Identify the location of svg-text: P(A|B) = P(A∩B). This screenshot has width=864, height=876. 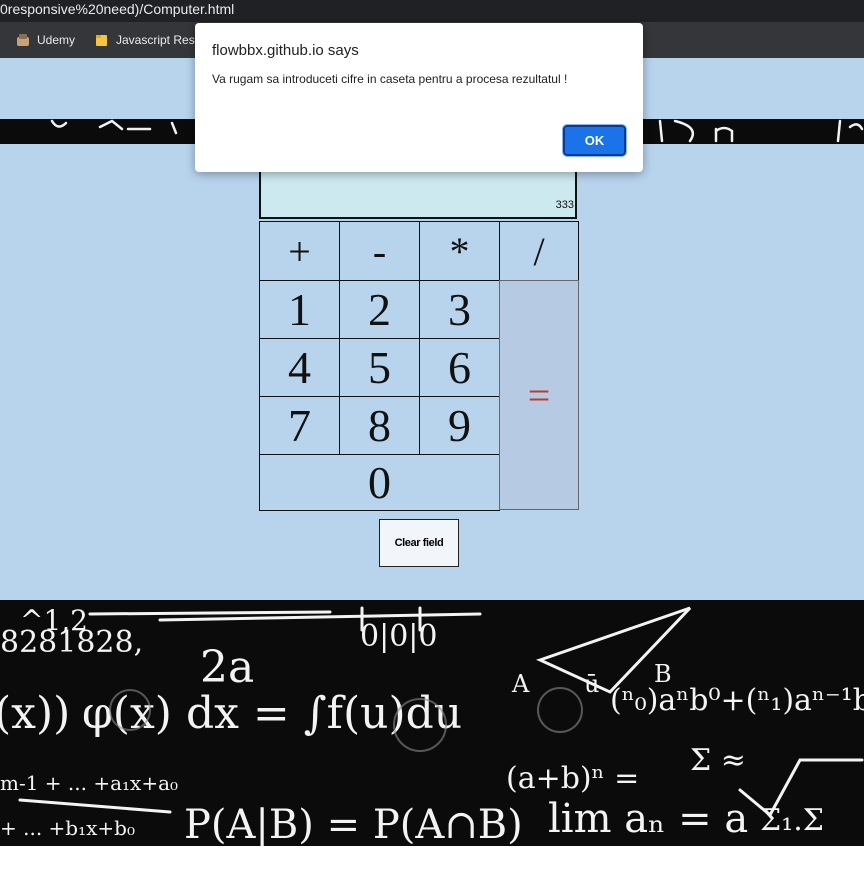
(353, 824).